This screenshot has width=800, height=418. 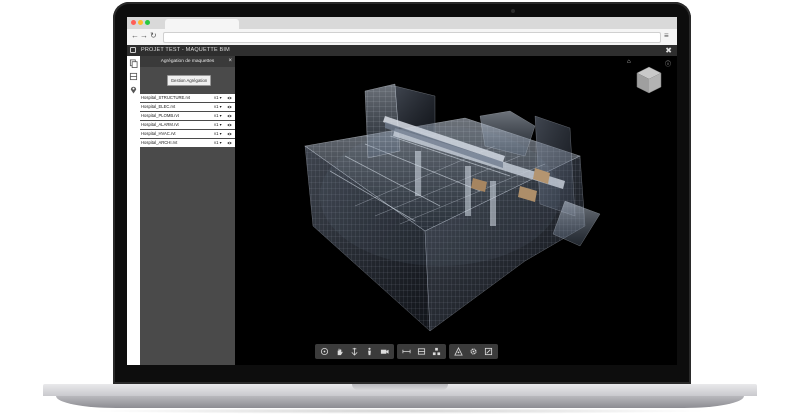 I want to click on viewer-toolbar, so click(x=406, y=351).